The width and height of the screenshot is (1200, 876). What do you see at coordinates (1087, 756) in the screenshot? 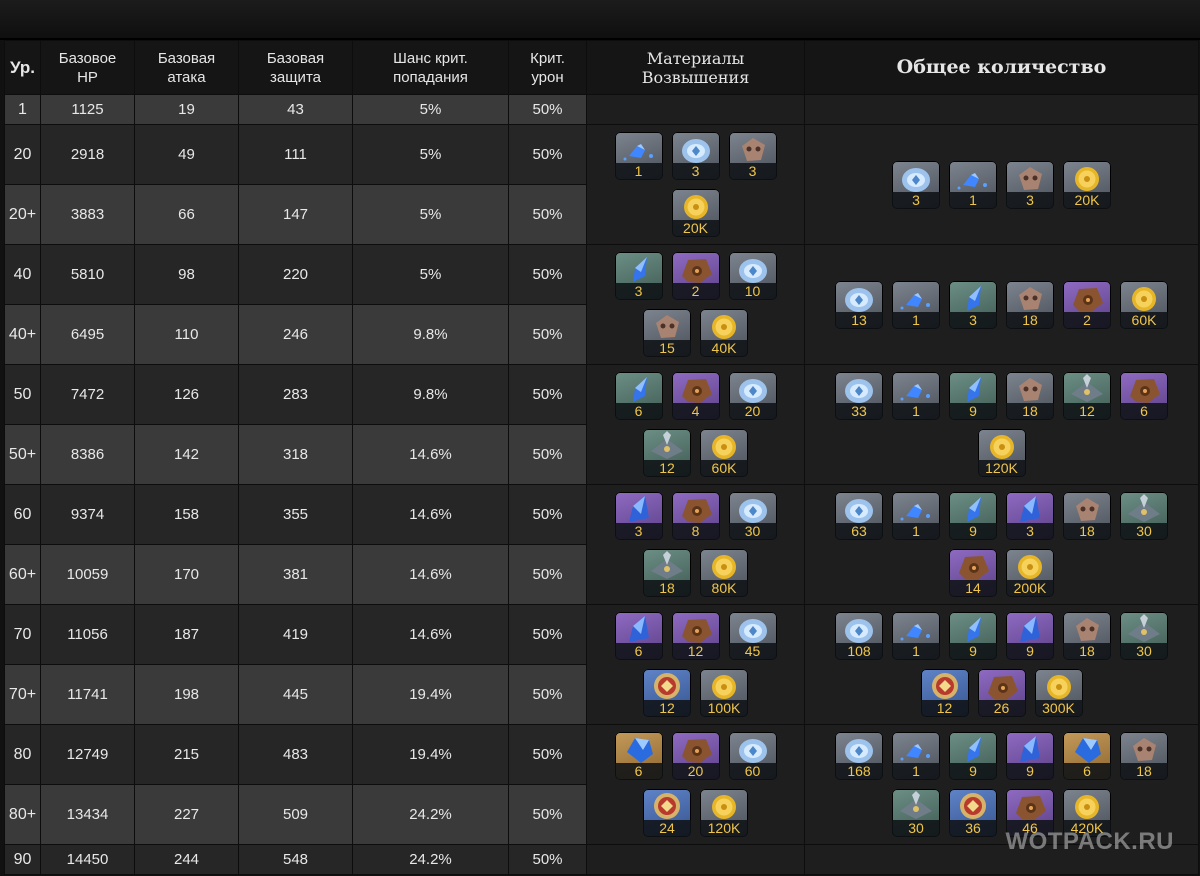
I see `material-item: 6` at bounding box center [1087, 756].